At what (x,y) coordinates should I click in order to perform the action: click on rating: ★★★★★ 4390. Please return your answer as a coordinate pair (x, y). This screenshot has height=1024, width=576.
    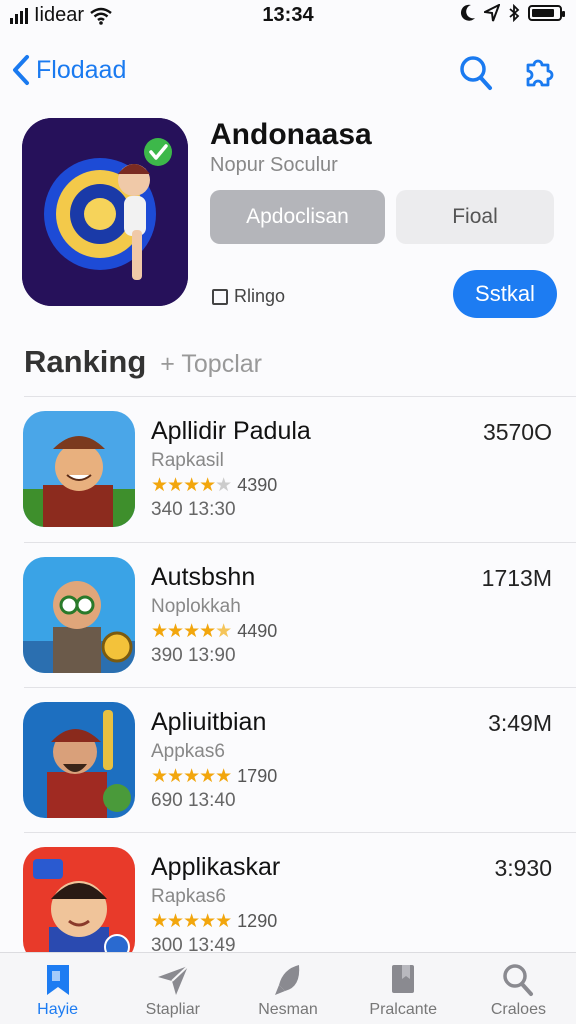
    Looking at the image, I should click on (214, 485).